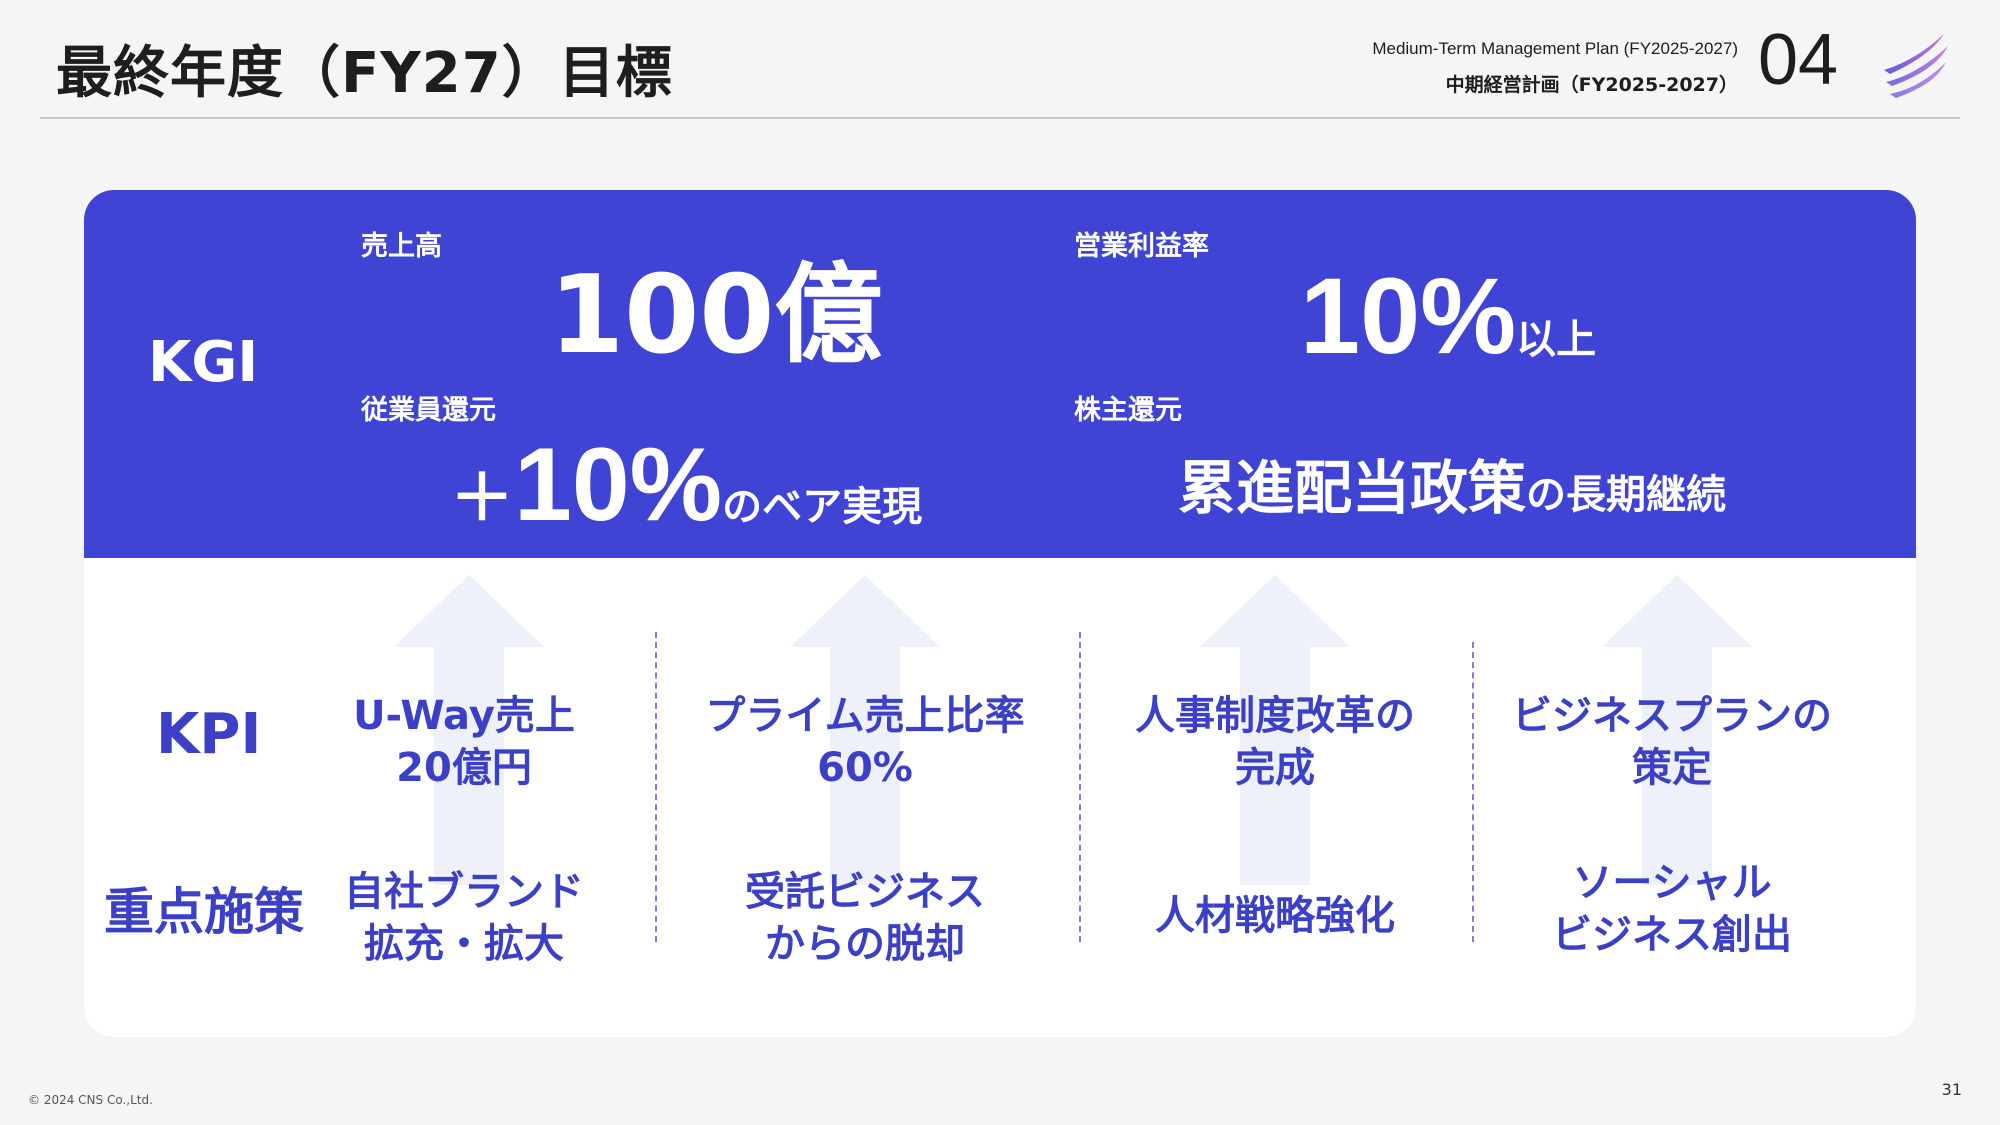 The image size is (2000, 1125). I want to click on measure-item: ソーシャル ビジネス創出, so click(1672, 909).